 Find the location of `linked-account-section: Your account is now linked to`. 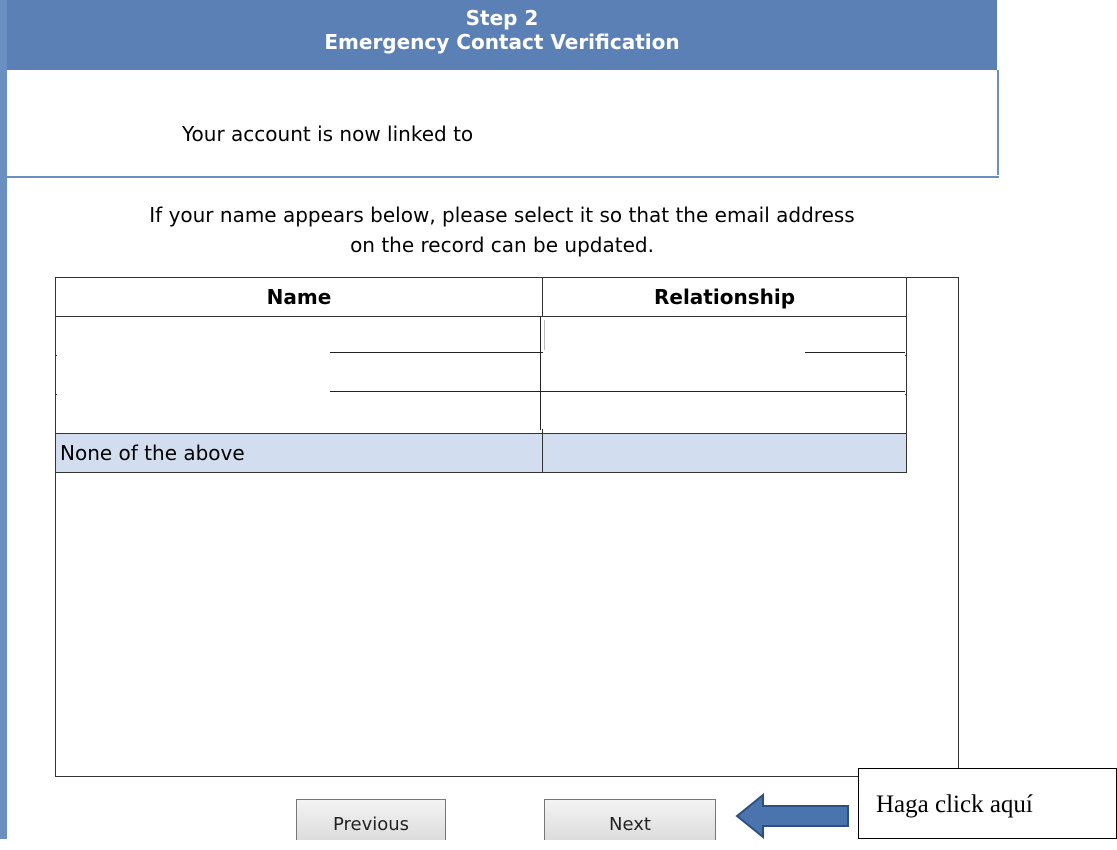

linked-account-section: Your account is now linked to is located at coordinates (503, 122).